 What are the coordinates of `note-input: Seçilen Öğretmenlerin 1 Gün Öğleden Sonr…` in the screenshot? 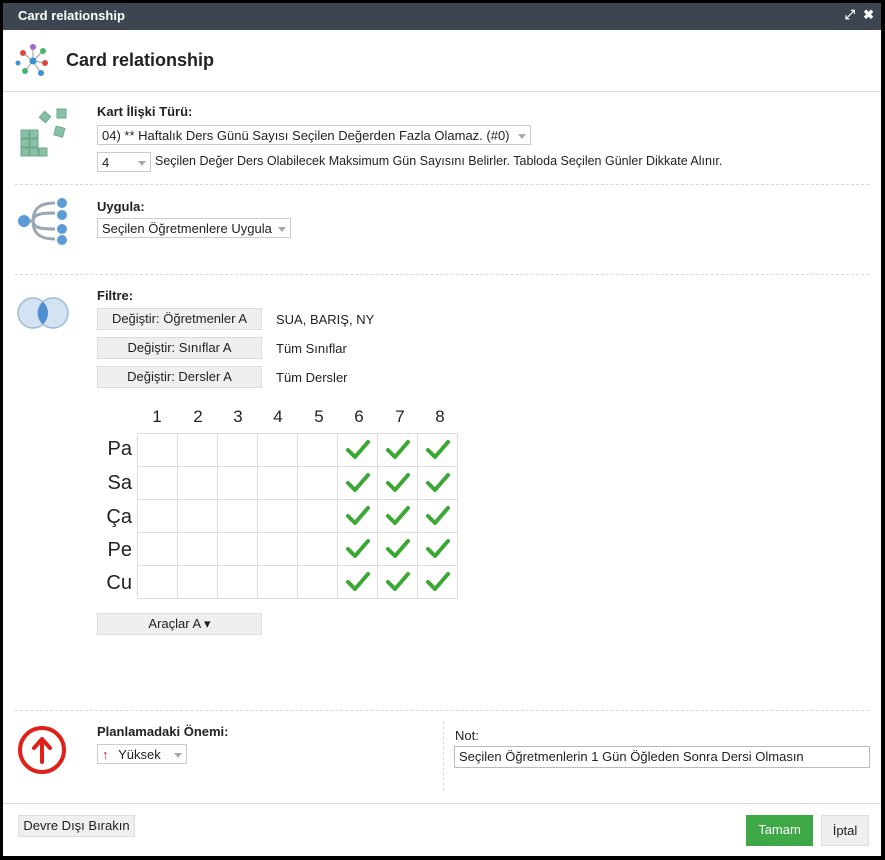 It's located at (662, 757).